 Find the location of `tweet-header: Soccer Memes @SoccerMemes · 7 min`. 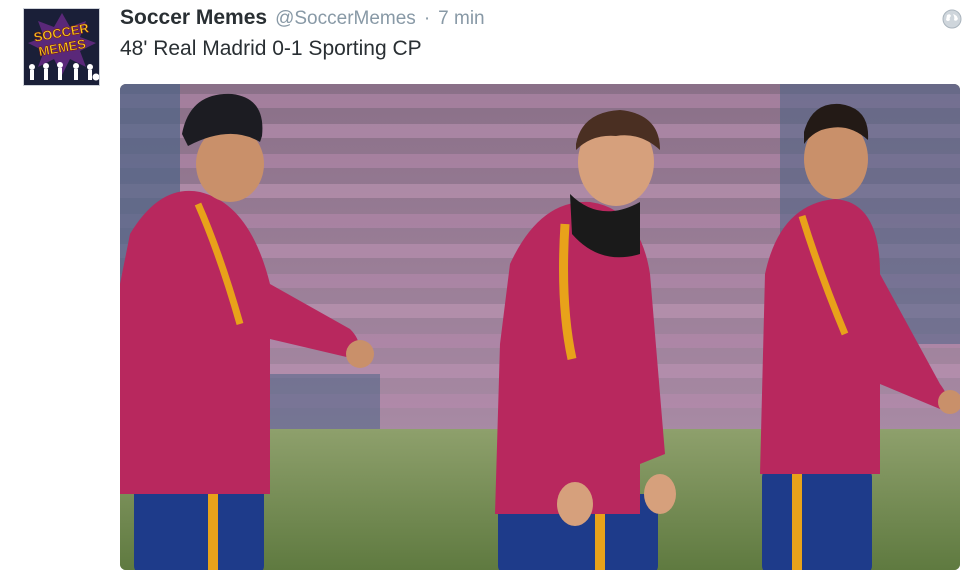

tweet-header: Soccer Memes @SoccerMemes · 7 min is located at coordinates (302, 19).